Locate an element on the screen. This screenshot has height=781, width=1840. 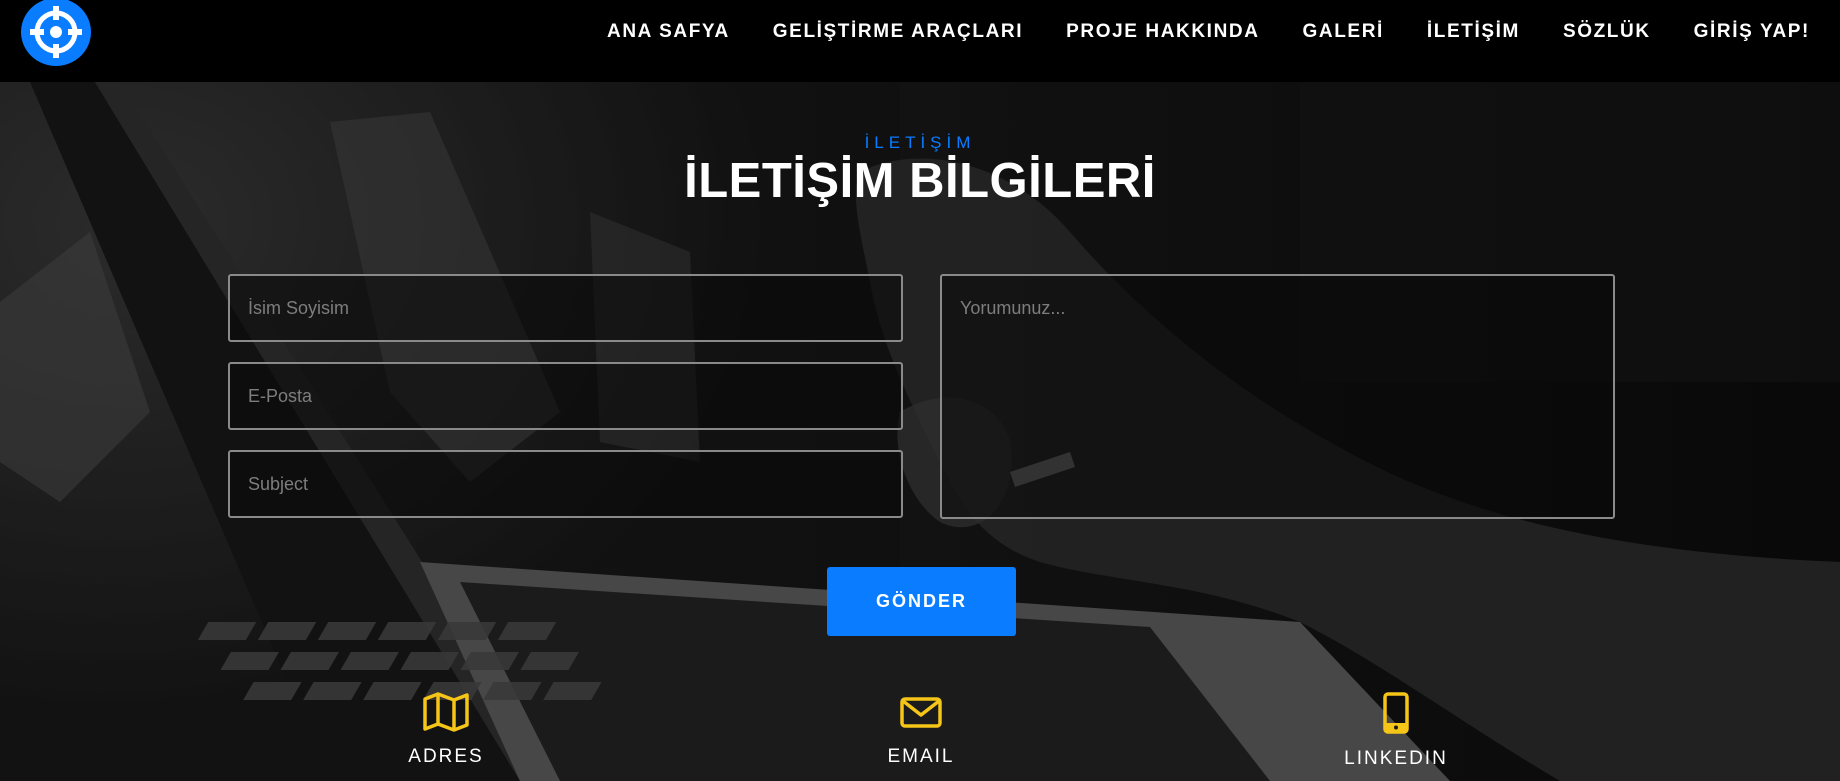
nav-item-login: GİRİŞ YAP! is located at coordinates (1752, 32).